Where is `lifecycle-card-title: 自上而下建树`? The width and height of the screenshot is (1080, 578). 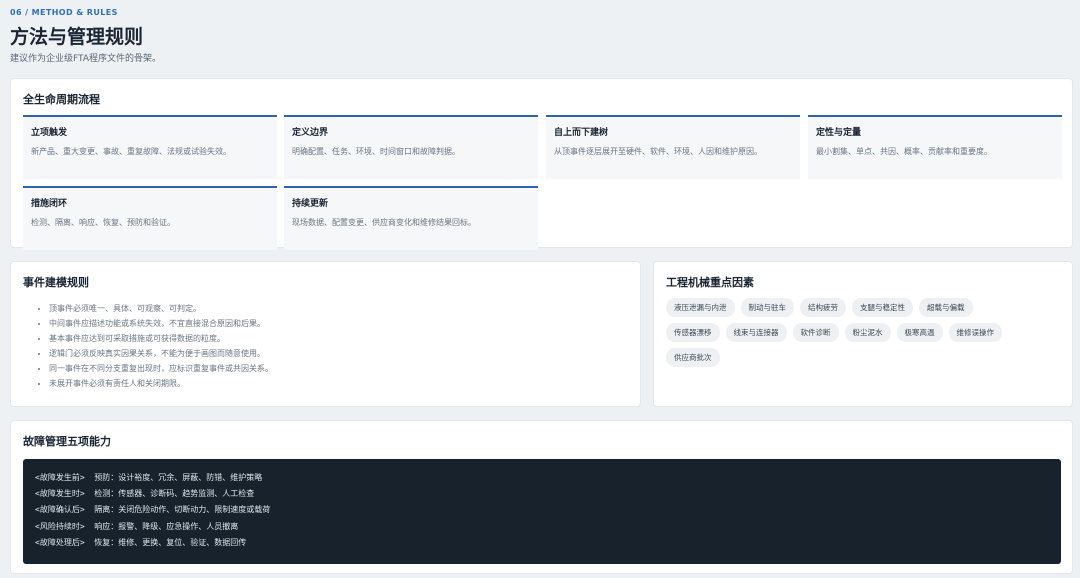
lifecycle-card-title: 自上而下建树 is located at coordinates (581, 133).